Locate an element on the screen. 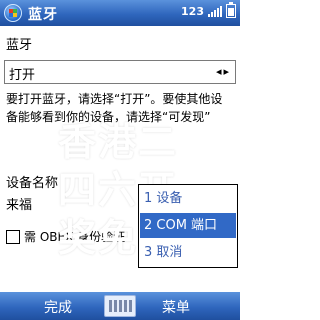 This screenshot has height=320, width=320. window-title: 蓝牙 is located at coordinates (43, 15).